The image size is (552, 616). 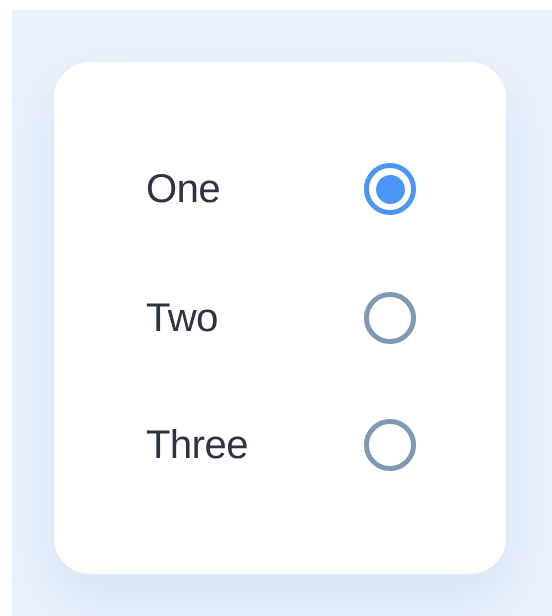 What do you see at coordinates (390, 445) in the screenshot?
I see `radio-button-three` at bounding box center [390, 445].